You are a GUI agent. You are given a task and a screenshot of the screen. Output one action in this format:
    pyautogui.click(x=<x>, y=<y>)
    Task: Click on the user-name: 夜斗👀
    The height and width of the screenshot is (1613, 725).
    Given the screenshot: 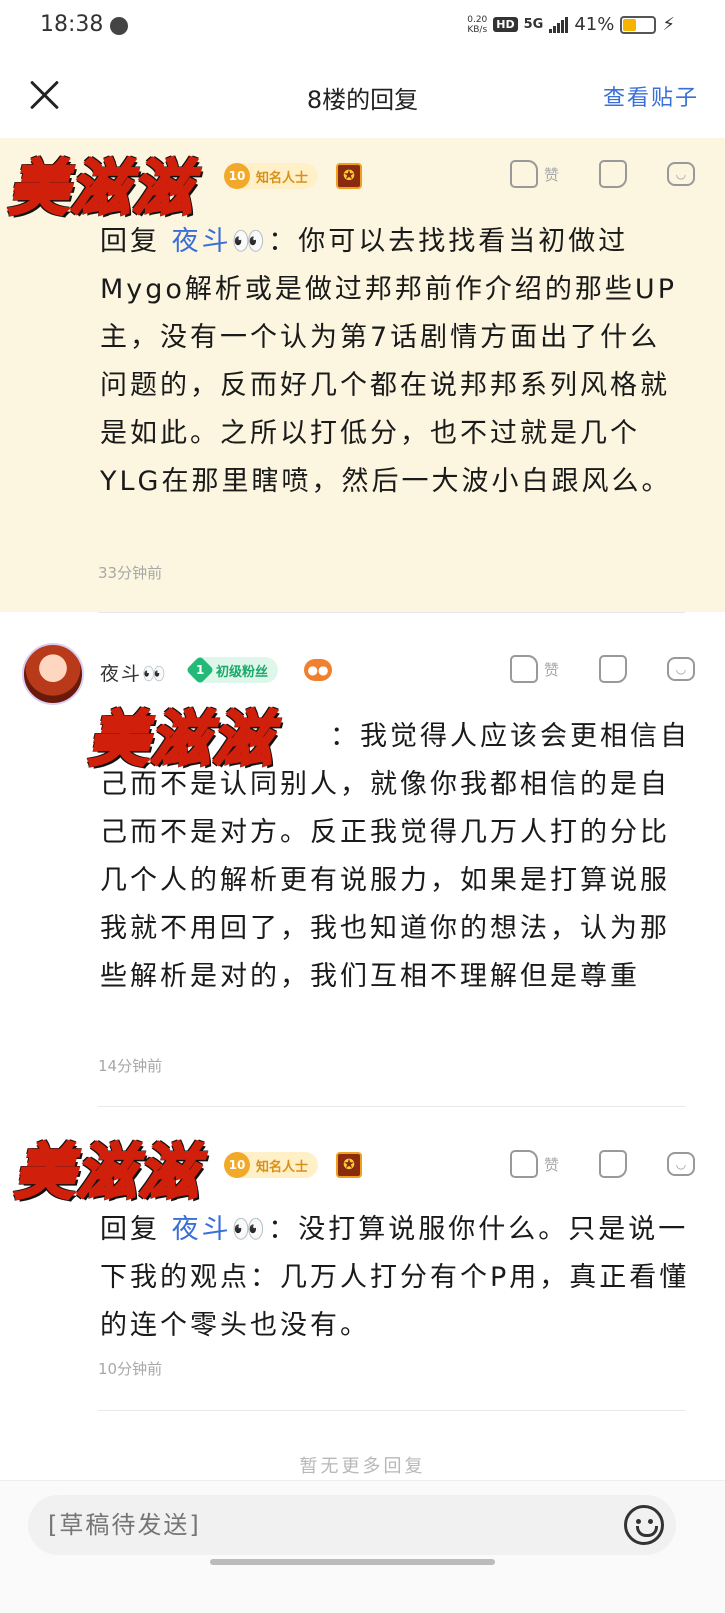 What is the action you would take?
    pyautogui.click(x=134, y=672)
    